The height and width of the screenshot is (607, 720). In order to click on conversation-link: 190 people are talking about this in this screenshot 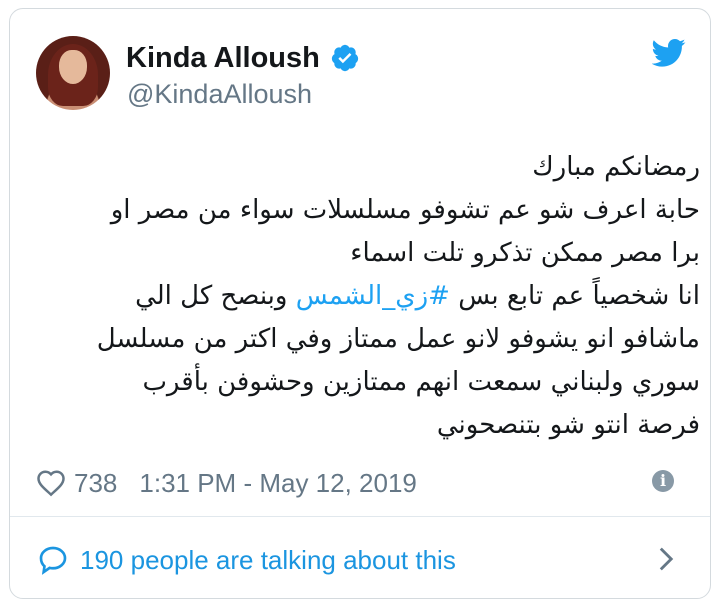, I will do `click(246, 560)`.